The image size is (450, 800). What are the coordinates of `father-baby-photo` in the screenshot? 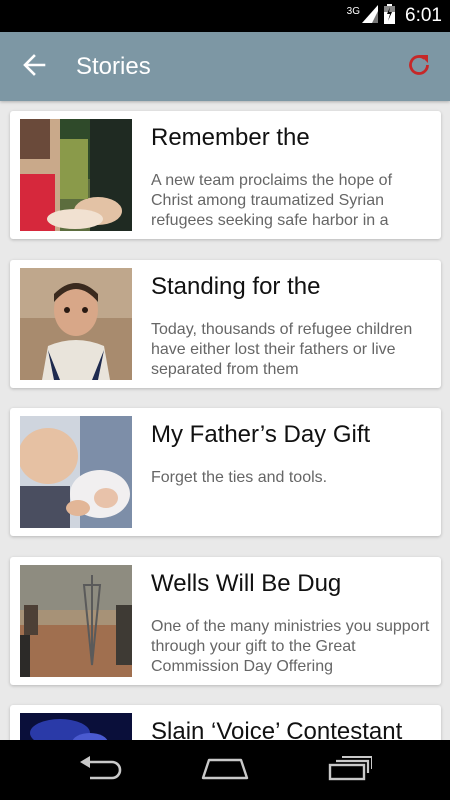 It's located at (76, 472).